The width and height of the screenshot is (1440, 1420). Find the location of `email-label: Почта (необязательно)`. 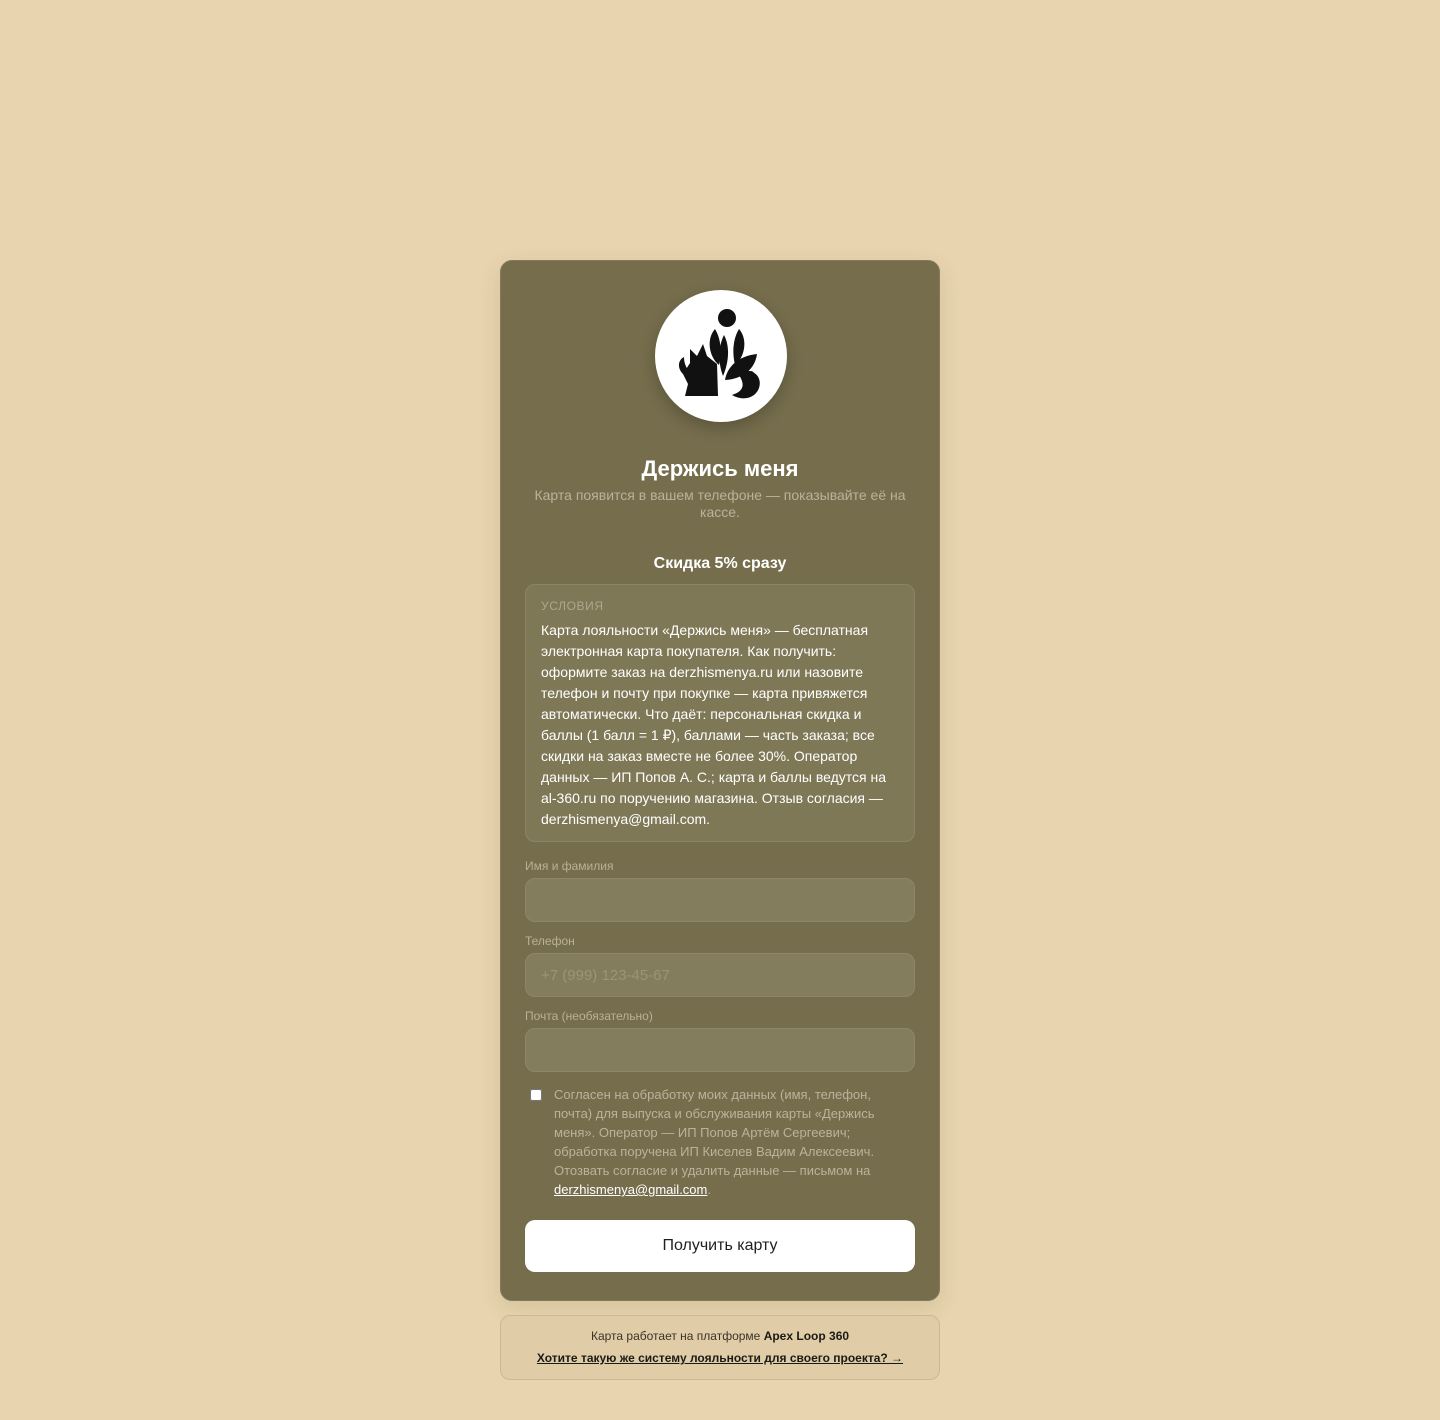

email-label: Почта (необязательно) is located at coordinates (589, 1016).